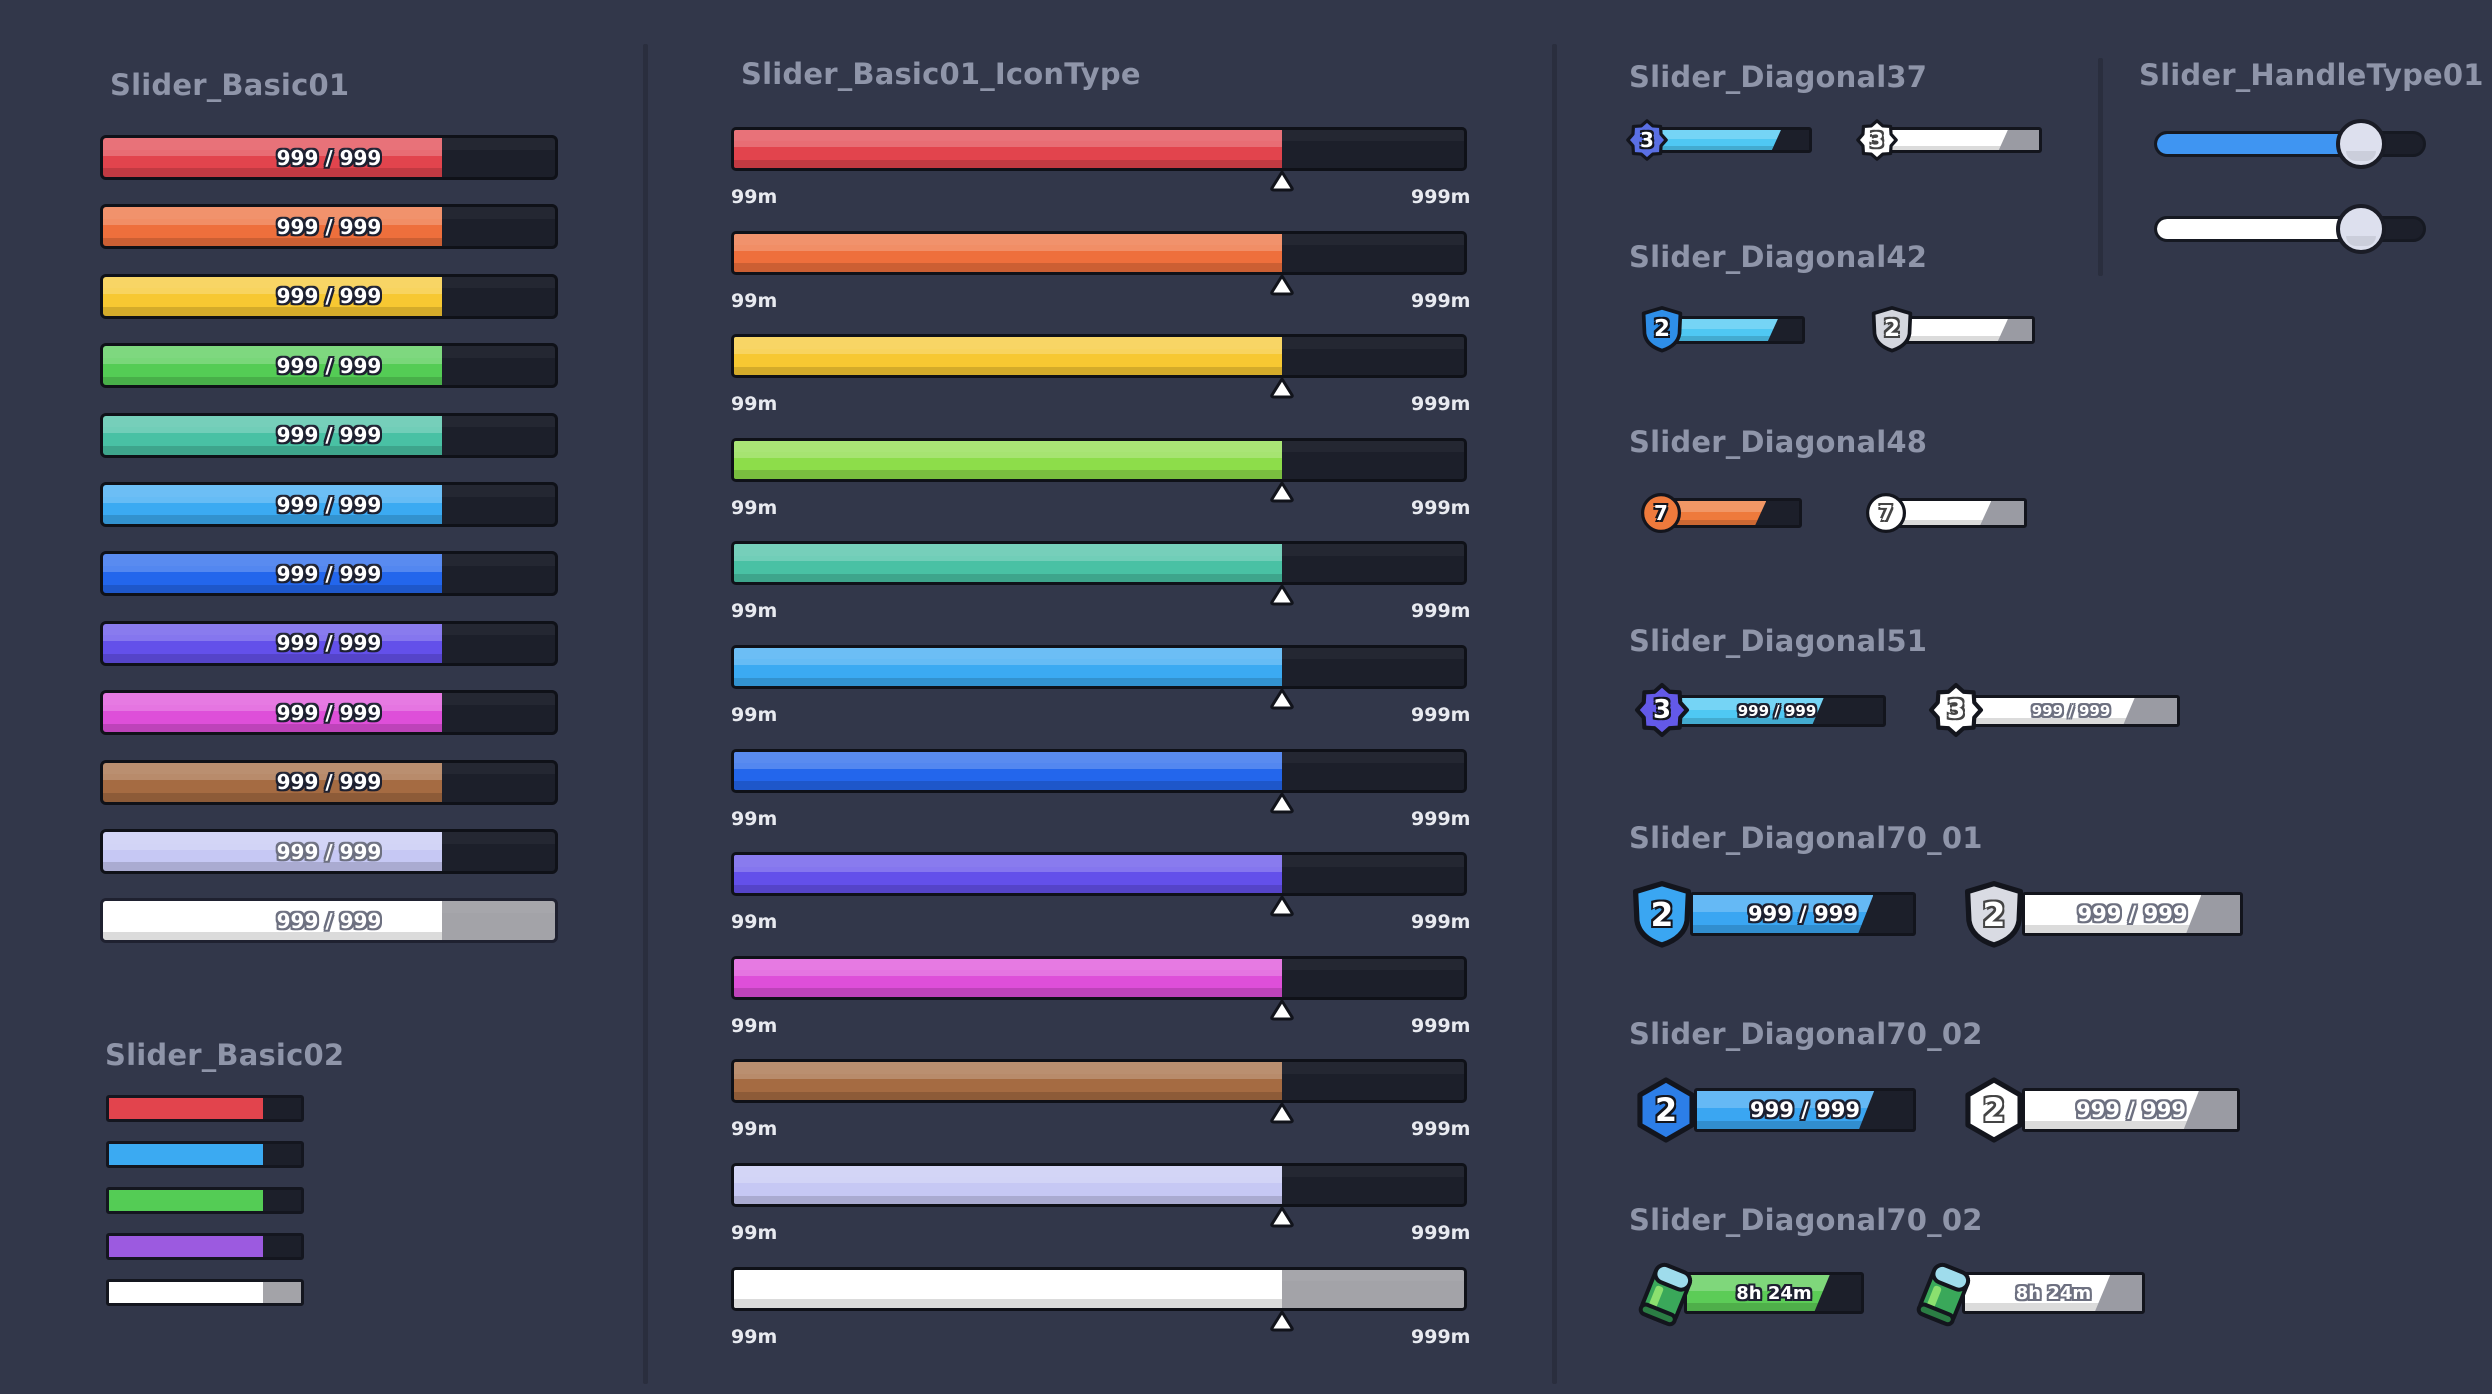  Describe the element at coordinates (1778, 257) in the screenshot. I see `section-title-diagonal42: Slider_Diagonal42` at that location.